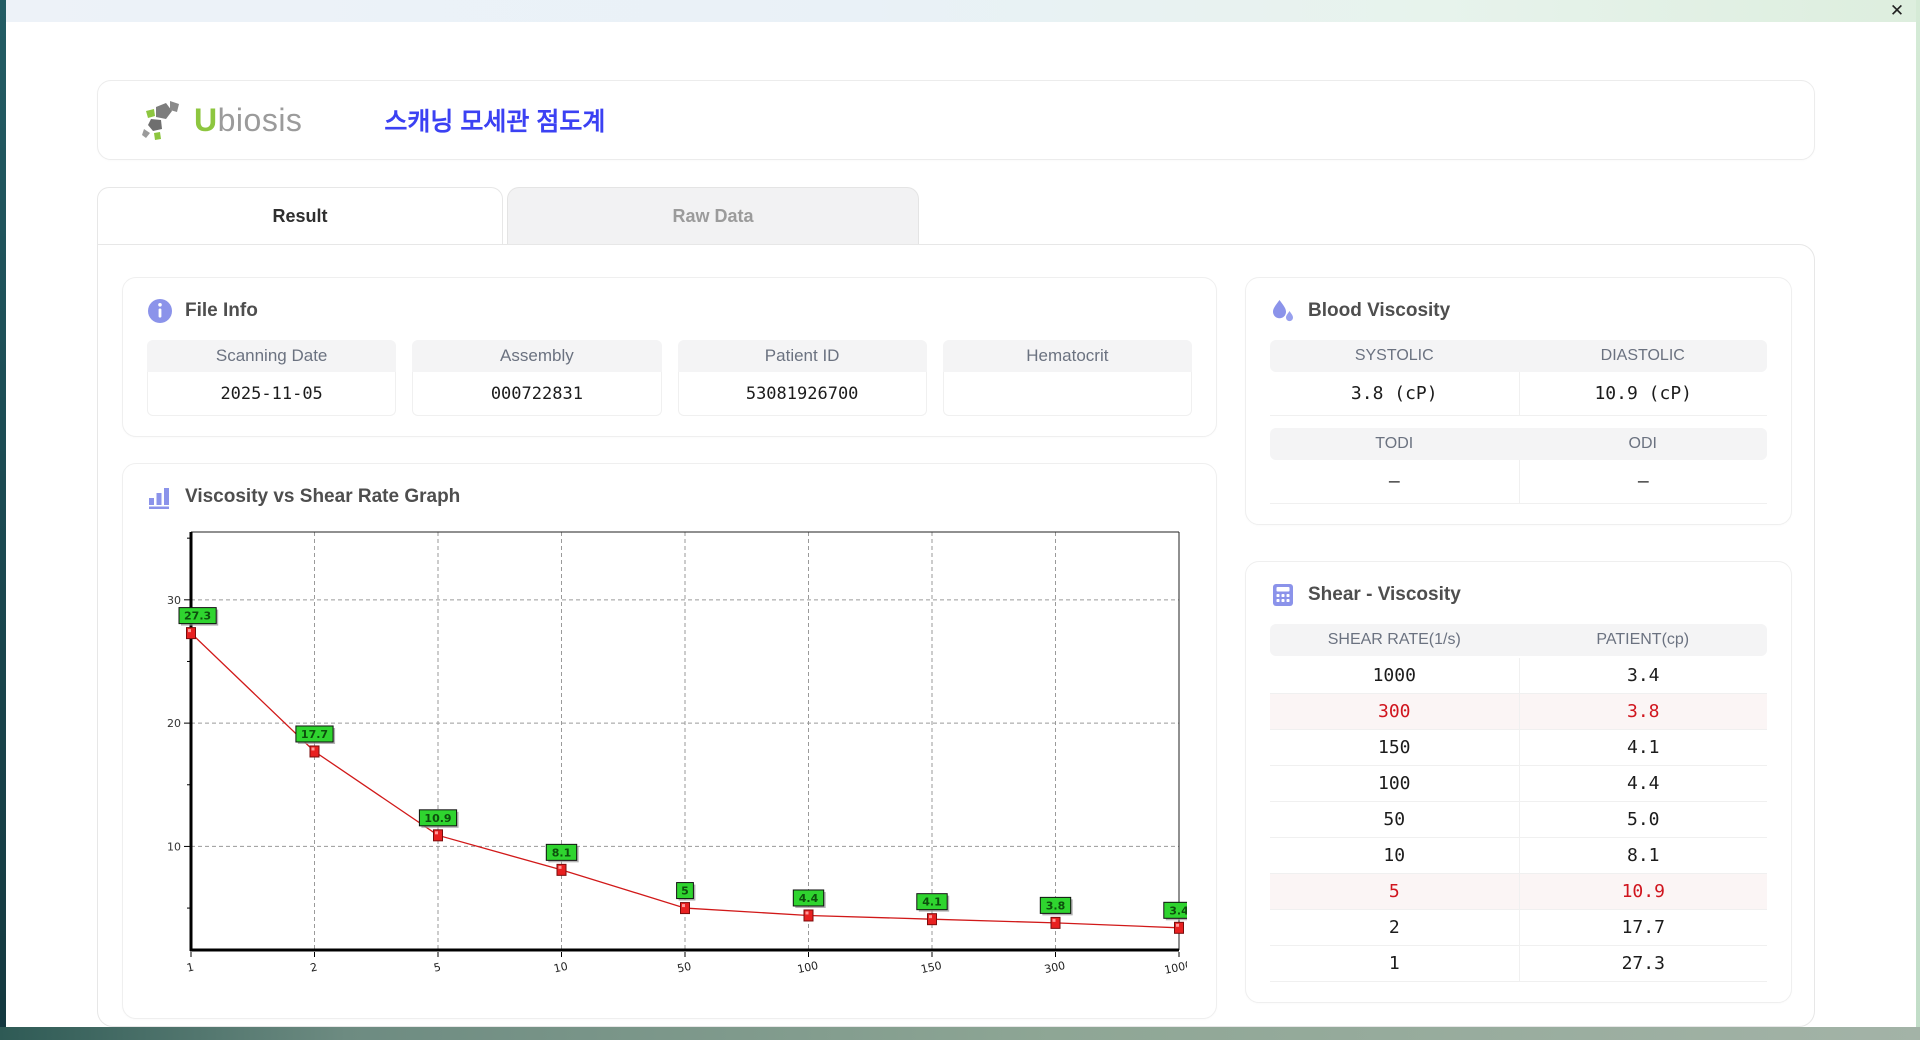 Image resolution: width=1920 pixels, height=1040 pixels. What do you see at coordinates (1394, 784) in the screenshot?
I see `shear-rate-cell: 100` at bounding box center [1394, 784].